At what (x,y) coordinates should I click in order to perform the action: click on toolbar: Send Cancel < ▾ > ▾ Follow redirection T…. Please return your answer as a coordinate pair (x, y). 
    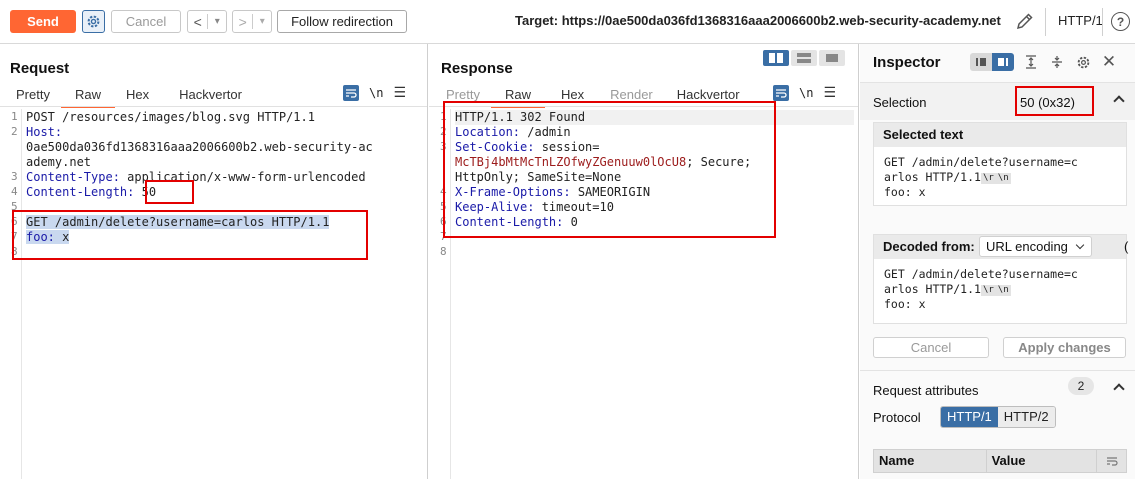
    Looking at the image, I should click on (567, 22).